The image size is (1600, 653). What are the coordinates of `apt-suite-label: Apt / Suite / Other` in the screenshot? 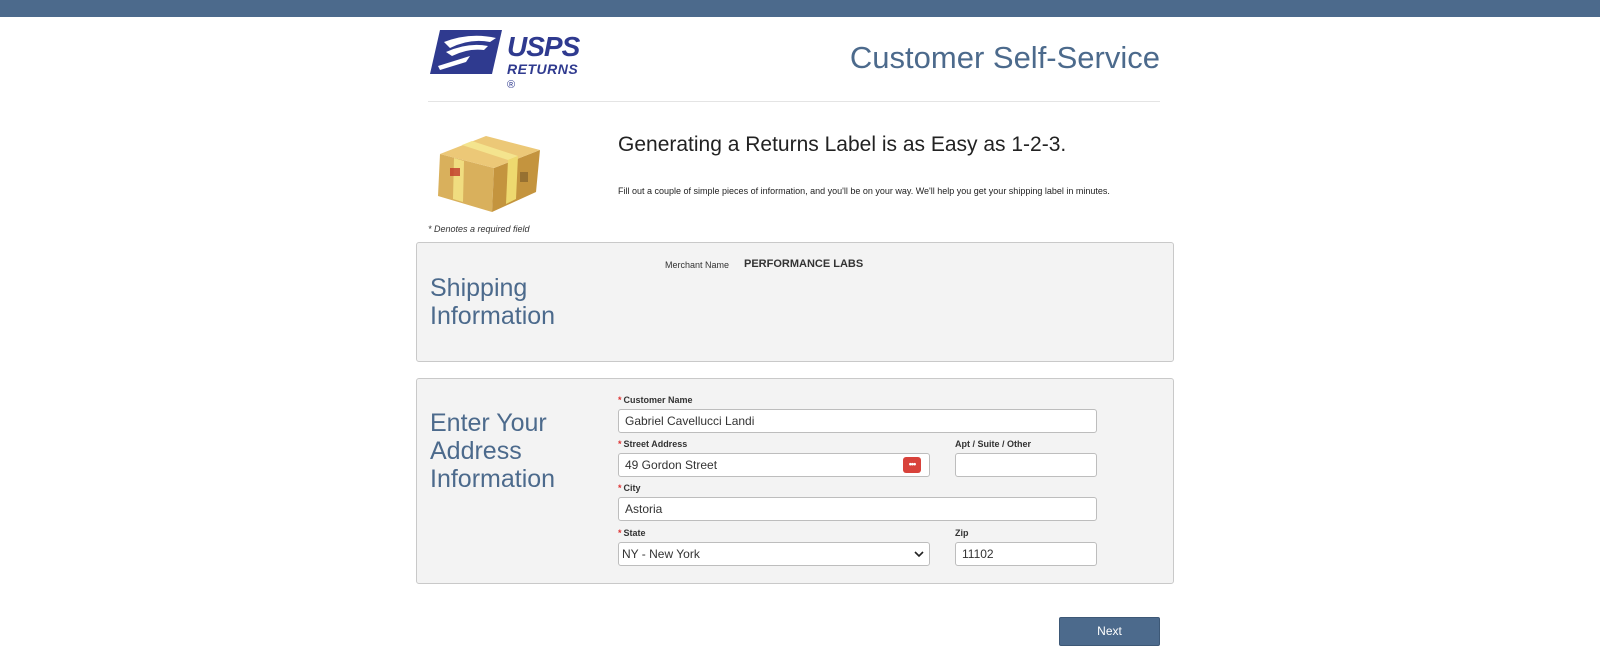 It's located at (993, 444).